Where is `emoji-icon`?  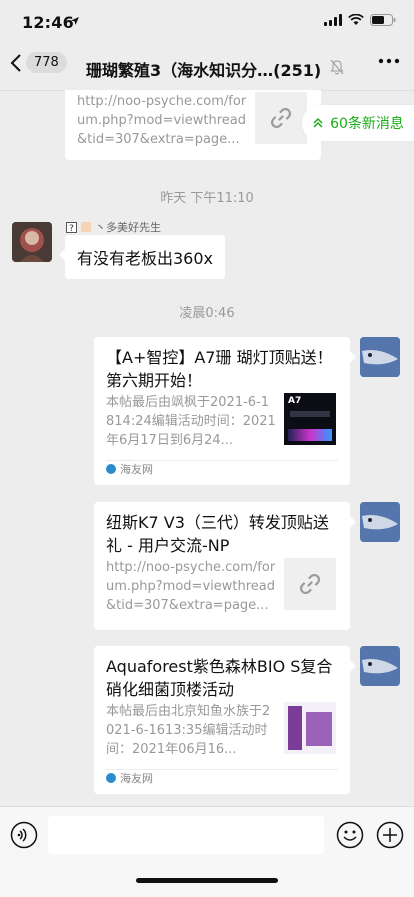 emoji-icon is located at coordinates (350, 835).